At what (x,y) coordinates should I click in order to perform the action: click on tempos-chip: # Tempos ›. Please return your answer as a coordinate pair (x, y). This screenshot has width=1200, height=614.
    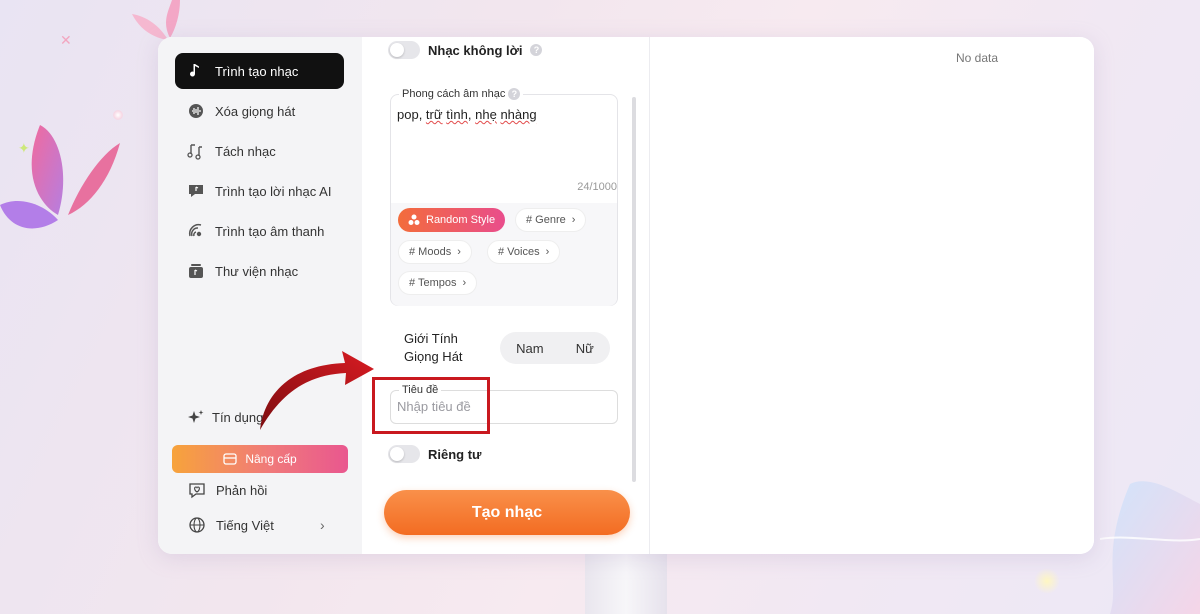
    Looking at the image, I should click on (438, 283).